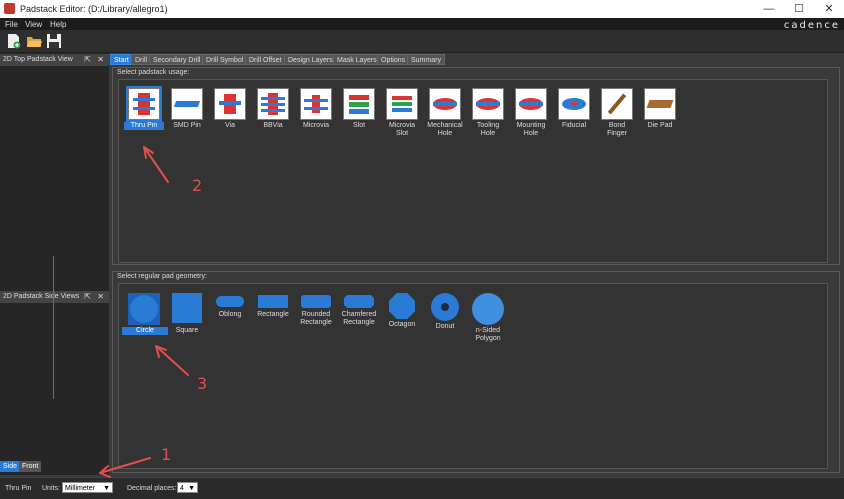 The image size is (844, 499). I want to click on menu-file: File, so click(11, 24).